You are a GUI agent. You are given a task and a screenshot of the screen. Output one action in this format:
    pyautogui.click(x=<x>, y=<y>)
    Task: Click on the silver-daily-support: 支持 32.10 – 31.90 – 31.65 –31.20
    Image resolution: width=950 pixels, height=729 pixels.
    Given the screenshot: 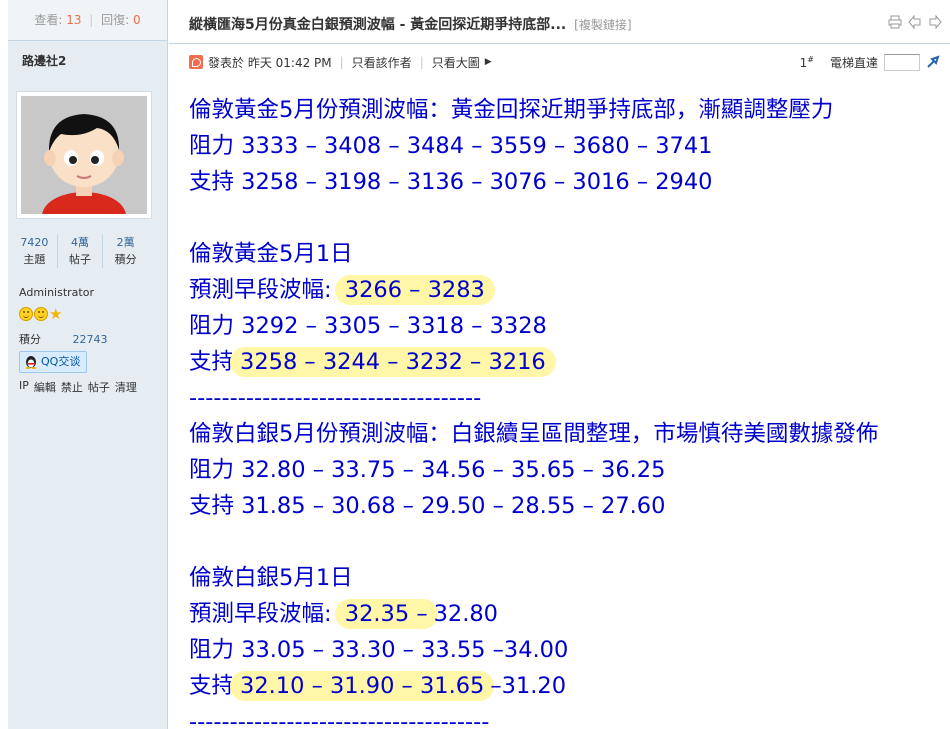 What is the action you would take?
    pyautogui.click(x=533, y=686)
    